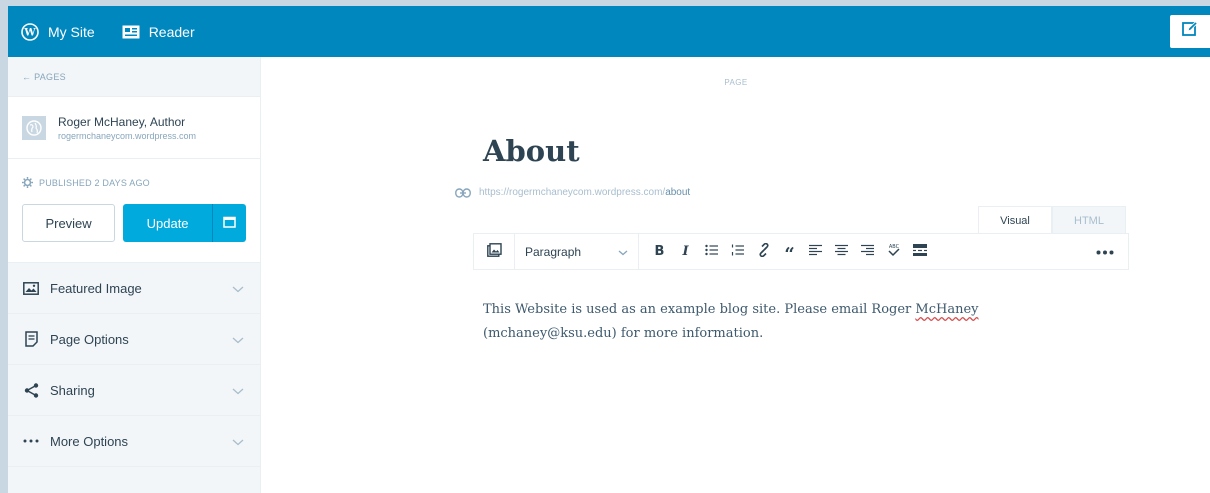 This screenshot has height=493, width=1210. Describe the element at coordinates (31, 441) in the screenshot. I see `ellipsis-icon` at that location.